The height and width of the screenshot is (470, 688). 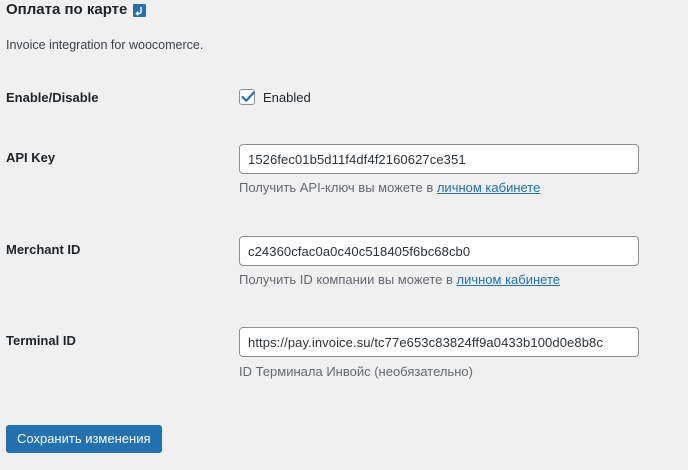 I want to click on terminal-id-help: ID Терминала Инвойс (необязательно), so click(x=356, y=371).